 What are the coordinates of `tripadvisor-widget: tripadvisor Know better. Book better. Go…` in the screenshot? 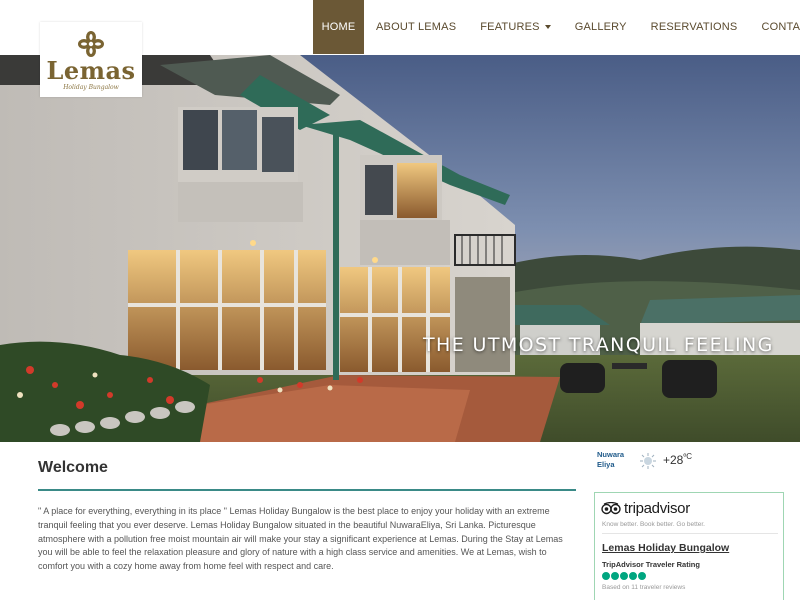 It's located at (689, 546).